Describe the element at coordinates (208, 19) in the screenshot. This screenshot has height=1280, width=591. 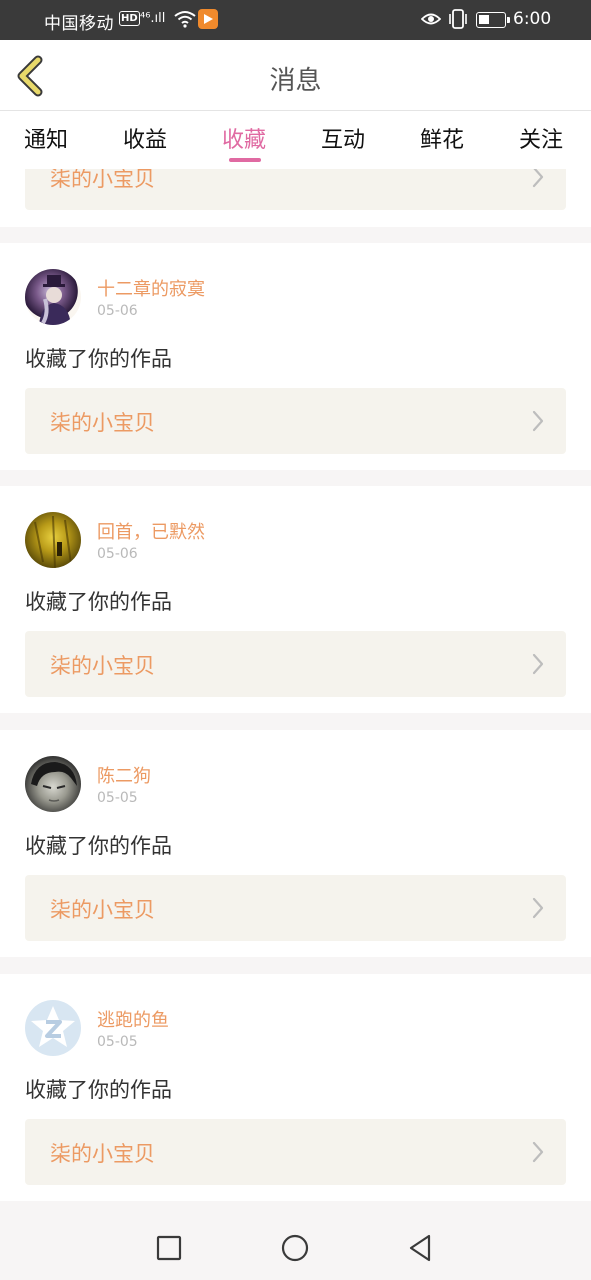
I see `app-notification-icon` at that location.